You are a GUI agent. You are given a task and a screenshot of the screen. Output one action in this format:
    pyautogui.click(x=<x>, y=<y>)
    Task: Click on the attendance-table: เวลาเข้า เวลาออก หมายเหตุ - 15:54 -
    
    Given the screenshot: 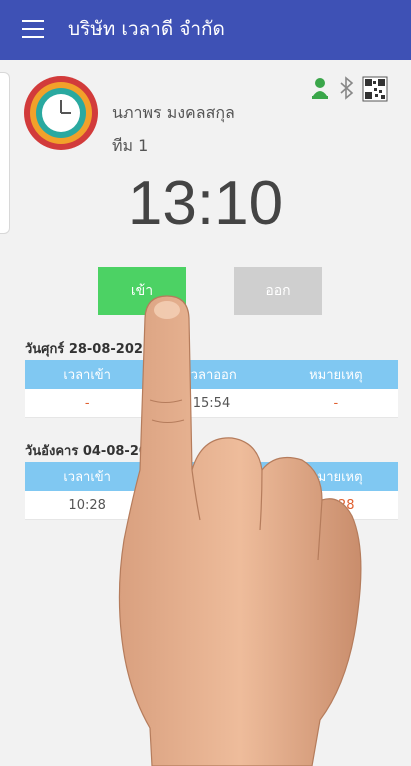 What is the action you would take?
    pyautogui.click(x=211, y=389)
    